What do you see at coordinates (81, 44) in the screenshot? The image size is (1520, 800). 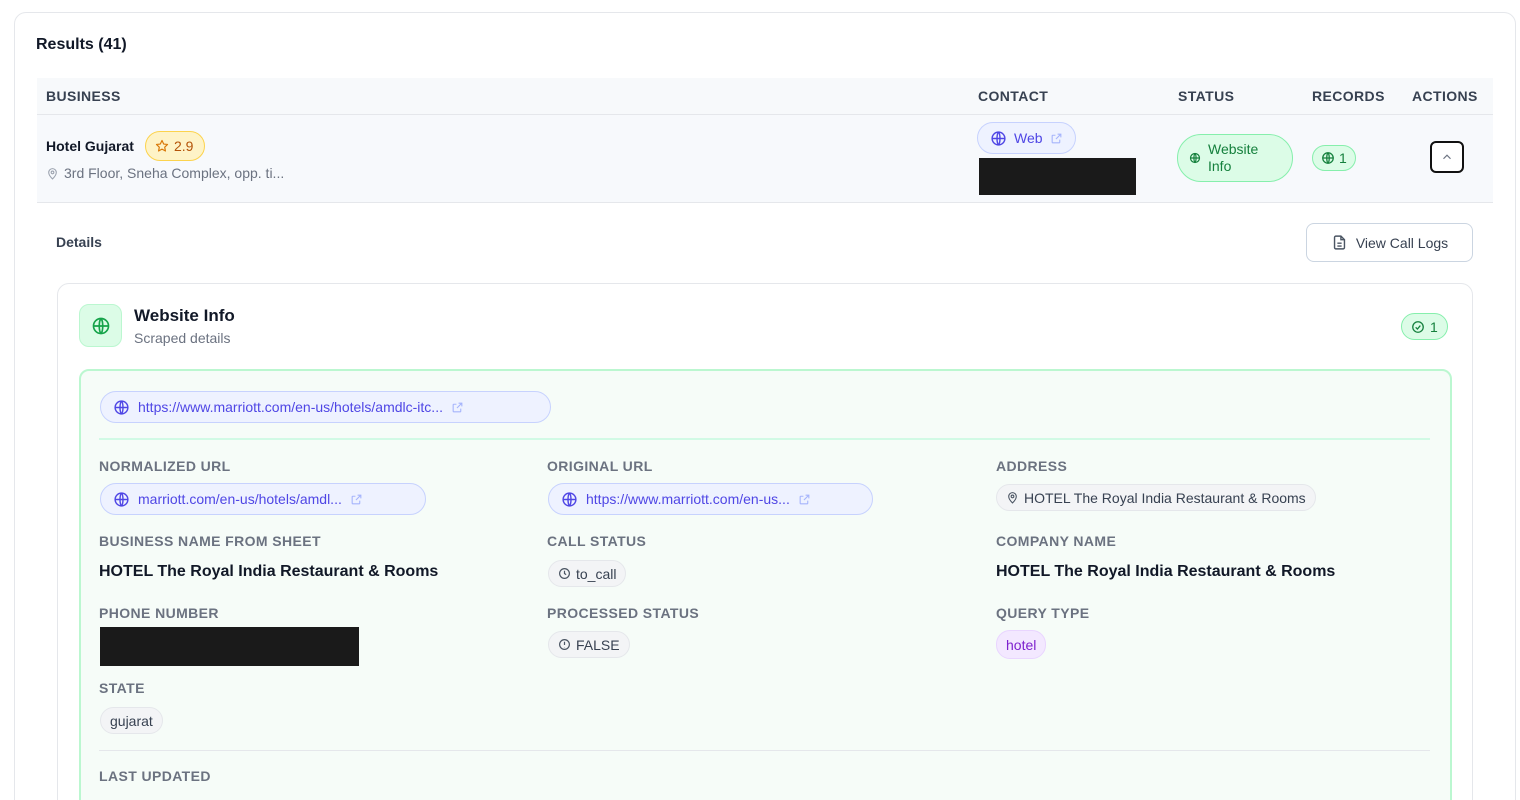 I see `results-title: Results (41)` at bounding box center [81, 44].